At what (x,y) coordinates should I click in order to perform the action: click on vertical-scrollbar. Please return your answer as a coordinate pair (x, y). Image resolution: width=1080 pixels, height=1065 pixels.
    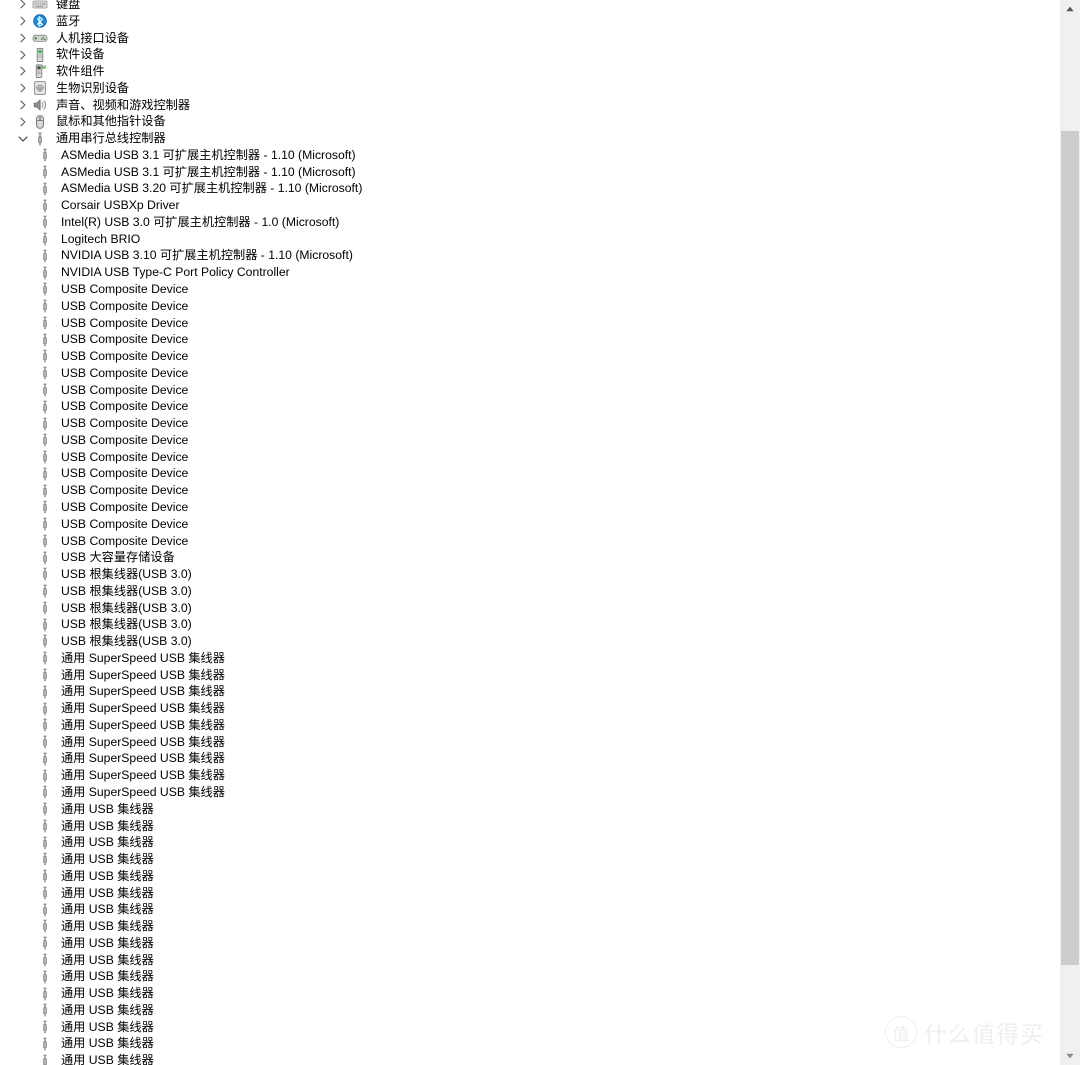
    Looking at the image, I should click on (1070, 532).